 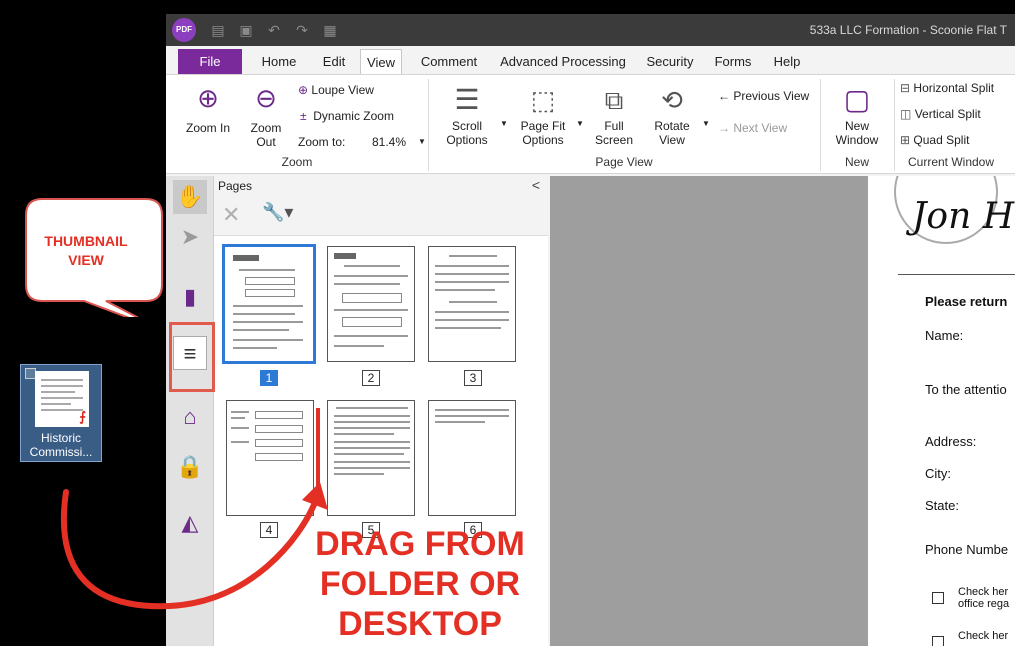 What do you see at coordinates (857, 99) in the screenshot?
I see `new-window-icon: ▢` at bounding box center [857, 99].